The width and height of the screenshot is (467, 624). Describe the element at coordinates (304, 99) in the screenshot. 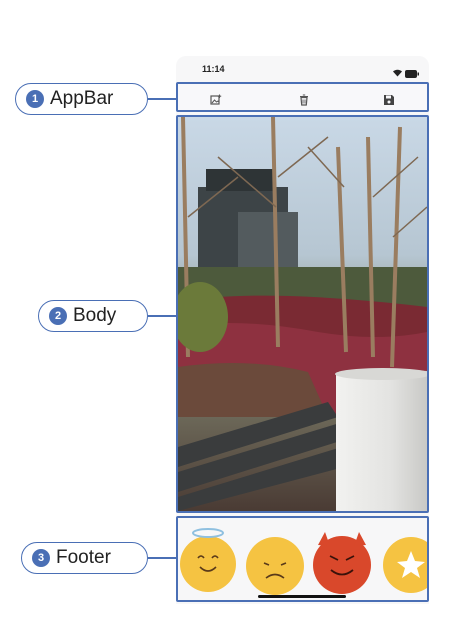

I see `trash-icon` at that location.